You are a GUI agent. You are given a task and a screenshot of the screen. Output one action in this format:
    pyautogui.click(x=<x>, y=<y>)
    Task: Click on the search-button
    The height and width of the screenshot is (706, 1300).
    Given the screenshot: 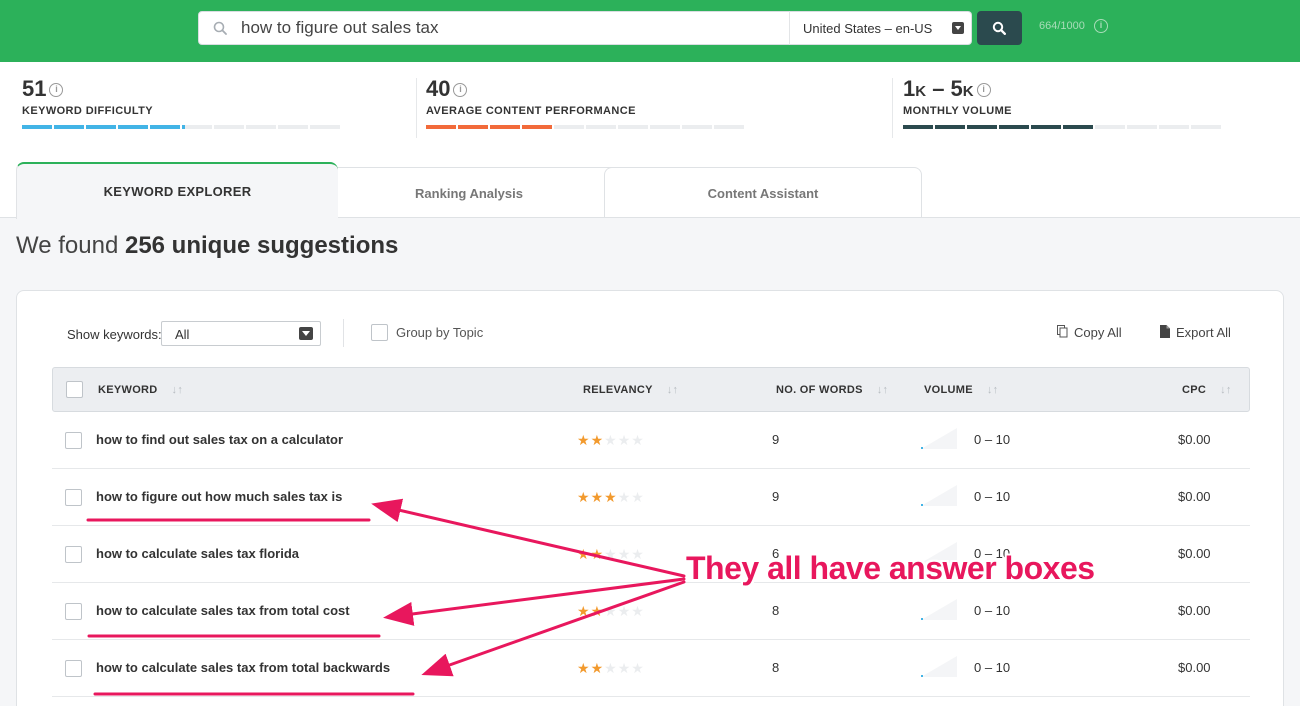 What is the action you would take?
    pyautogui.click(x=999, y=28)
    